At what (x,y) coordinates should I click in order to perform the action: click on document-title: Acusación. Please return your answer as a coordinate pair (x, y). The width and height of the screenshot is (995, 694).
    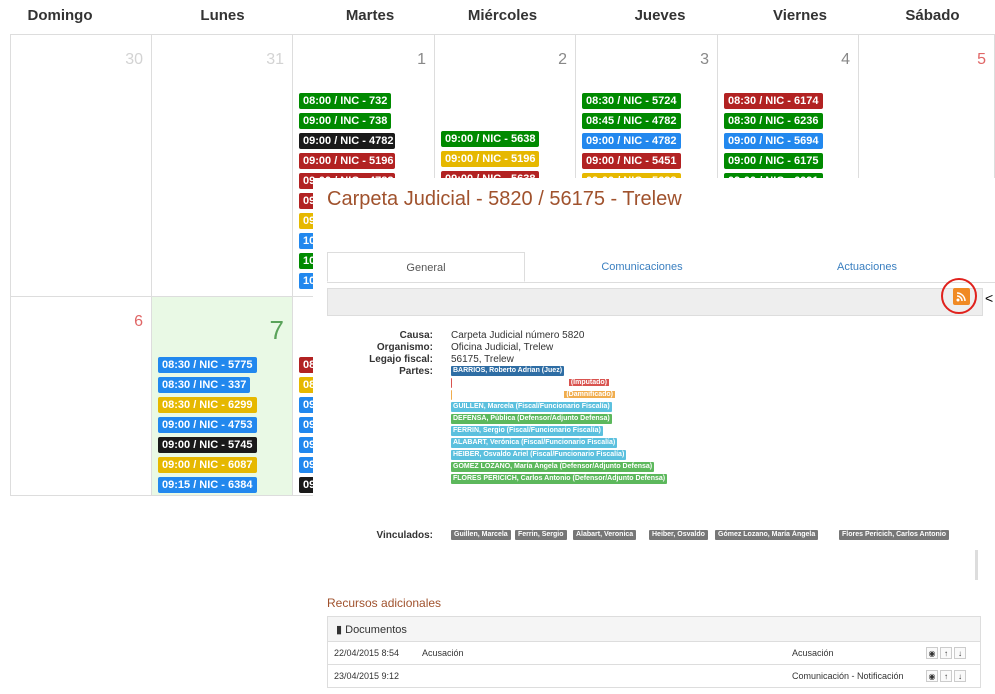
    Looking at the image, I should click on (443, 653).